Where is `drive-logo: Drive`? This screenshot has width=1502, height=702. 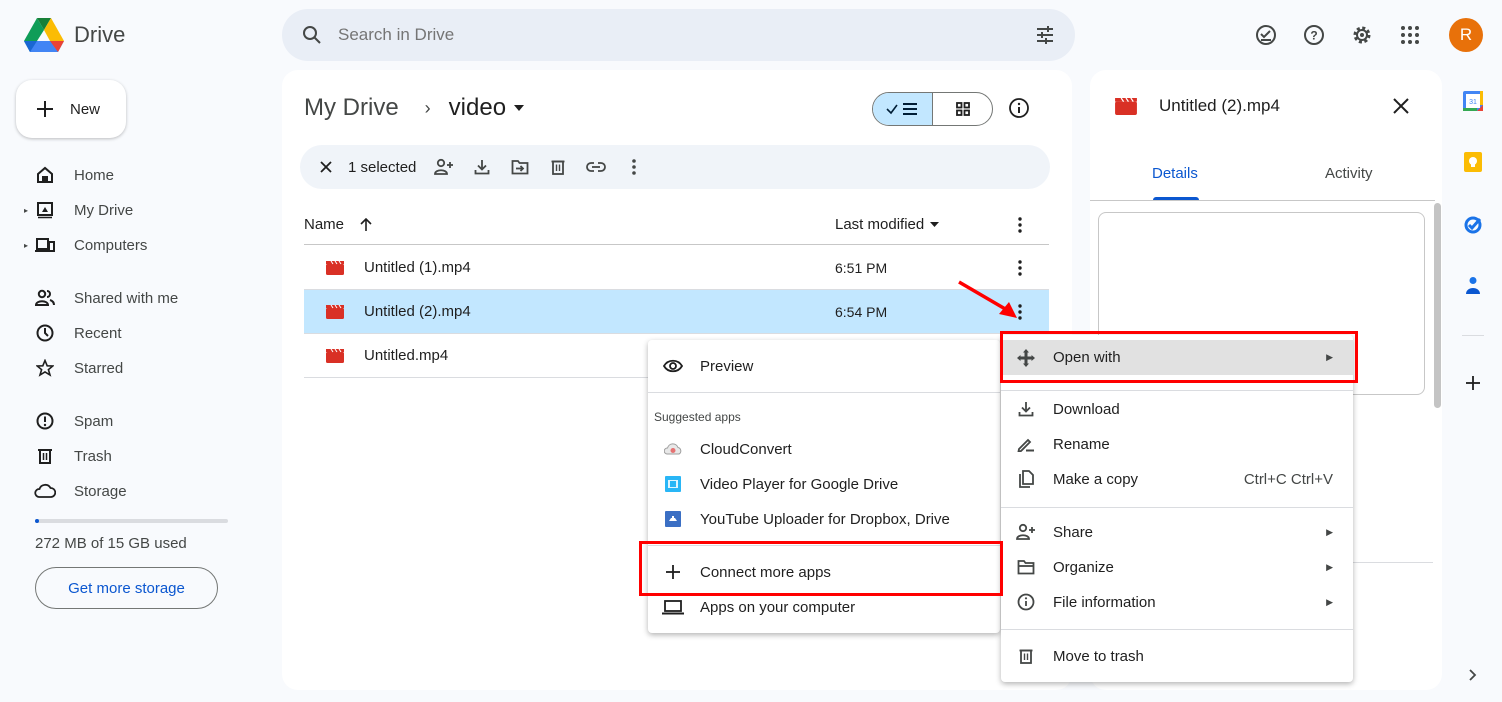 drive-logo: Drive is located at coordinates (74, 35).